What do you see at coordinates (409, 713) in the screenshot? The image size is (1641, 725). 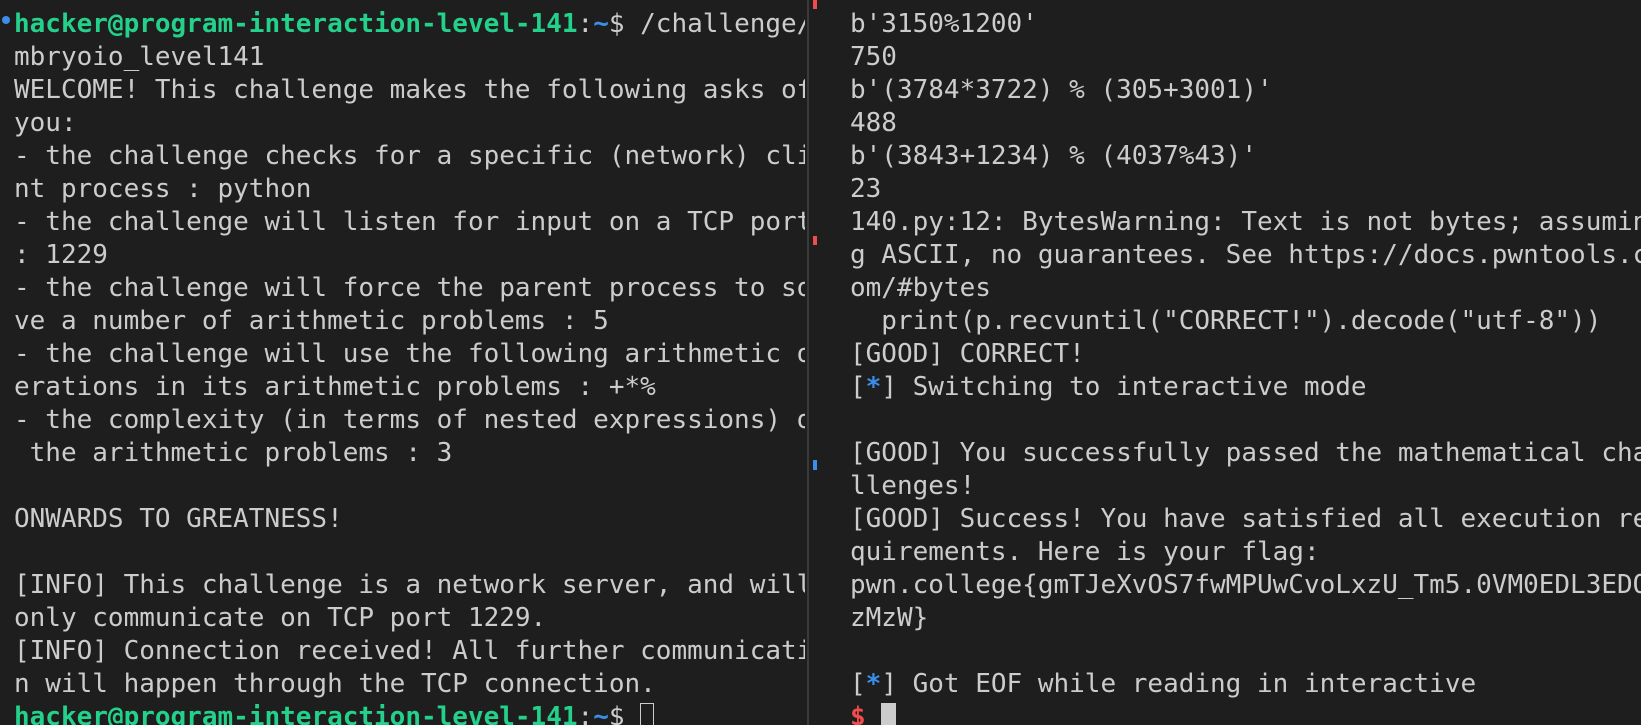 I see `prompt-line: hacker@program-interaction-level-141:~$` at bounding box center [409, 713].